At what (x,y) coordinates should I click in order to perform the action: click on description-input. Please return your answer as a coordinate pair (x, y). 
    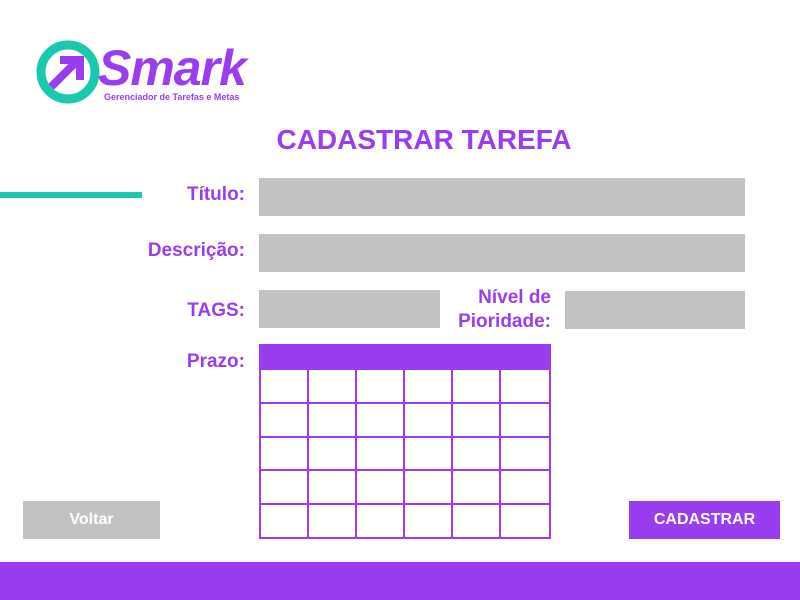
    Looking at the image, I should click on (502, 253).